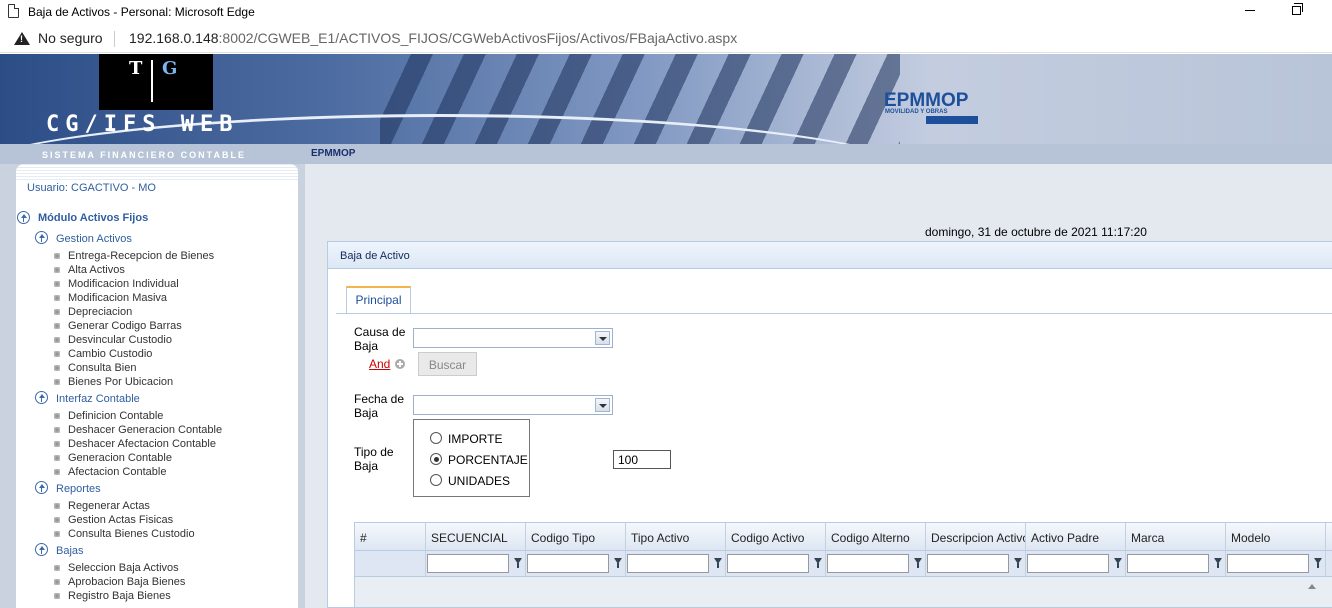 The image size is (1332, 608). What do you see at coordinates (390, 537) in the screenshot?
I see `grid-column-header: #` at bounding box center [390, 537].